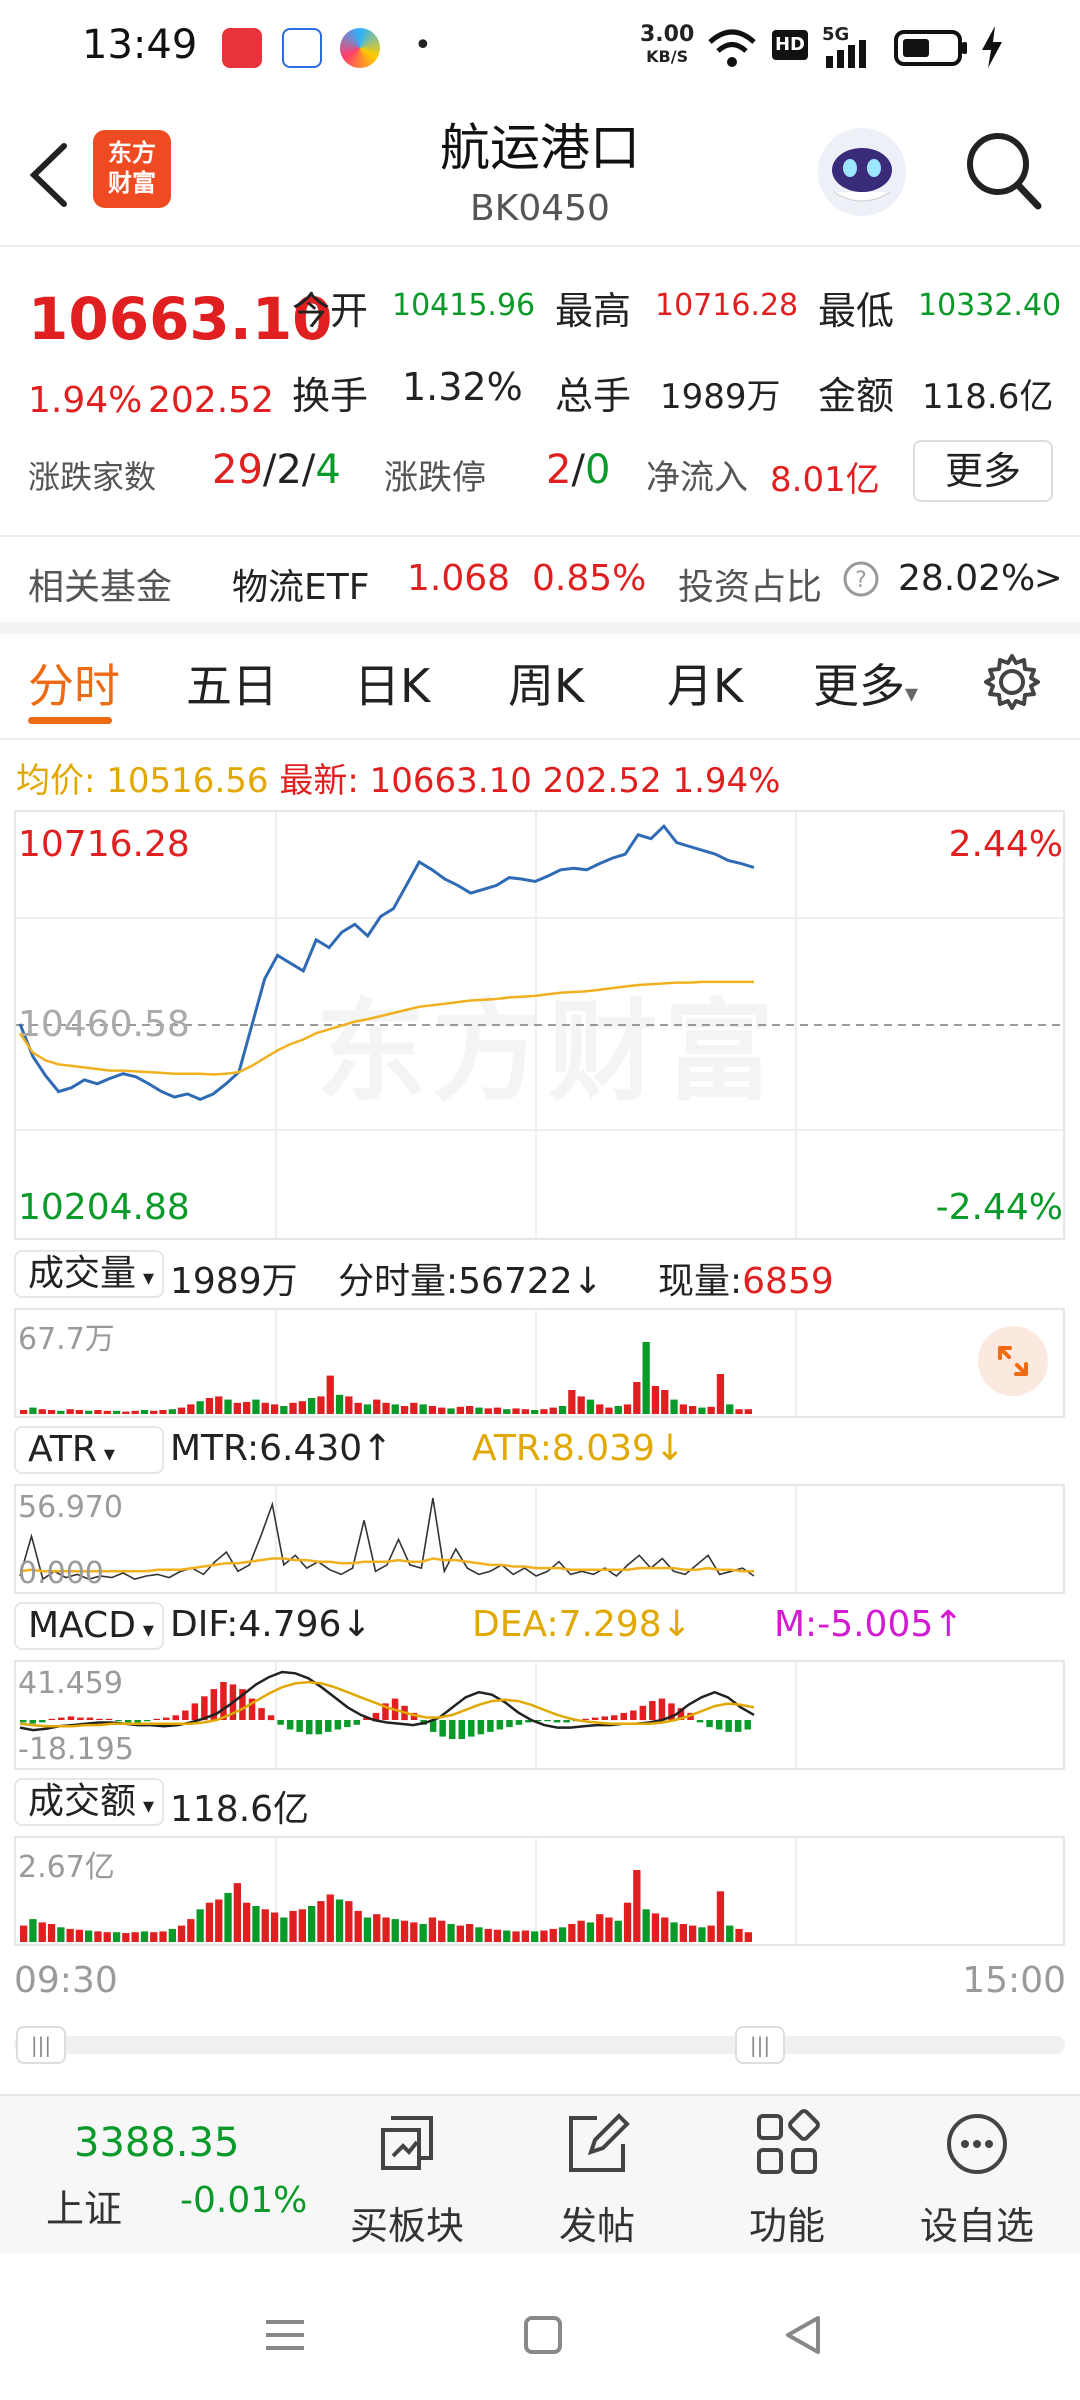  I want to click on menu-icon, so click(285, 2335).